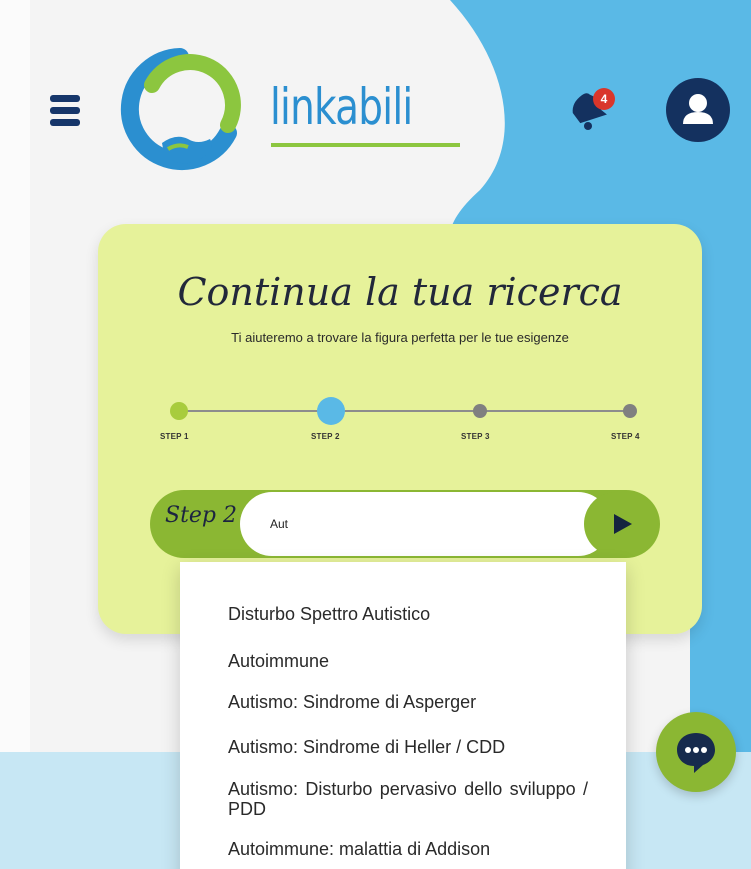  Describe the element at coordinates (408, 747) in the screenshot. I see `suggestion-item: Autismo: Sindrome di Heller / CDD` at that location.